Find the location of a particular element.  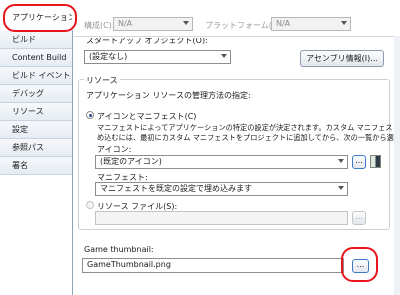

icon-preview-icon is located at coordinates (375, 161).